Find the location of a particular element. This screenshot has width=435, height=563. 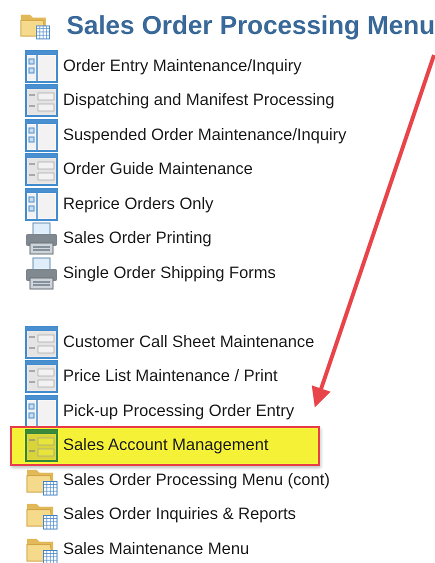

menu-item: Customer Call Sheet Maintenance is located at coordinates (188, 342).